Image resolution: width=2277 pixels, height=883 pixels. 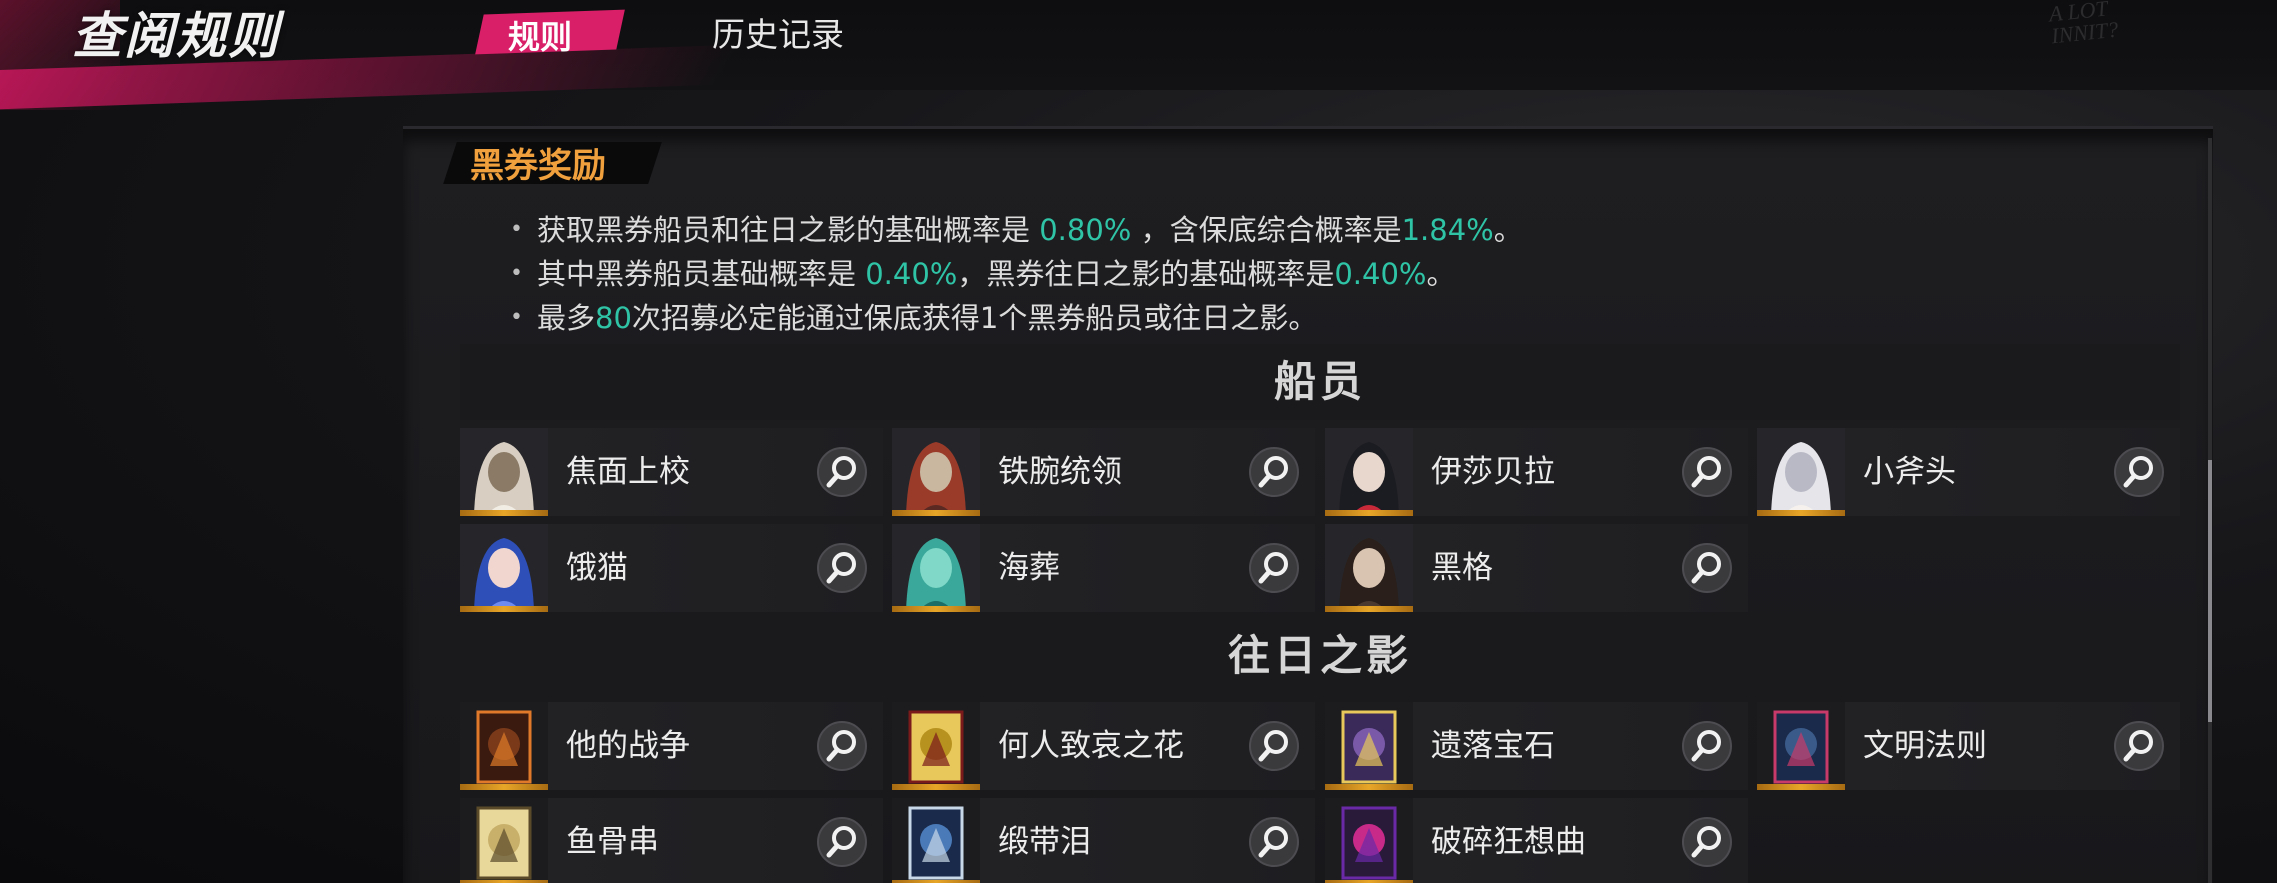 I want to click on rule-text: 其中黑券船员基础概率是, so click(x=701, y=274).